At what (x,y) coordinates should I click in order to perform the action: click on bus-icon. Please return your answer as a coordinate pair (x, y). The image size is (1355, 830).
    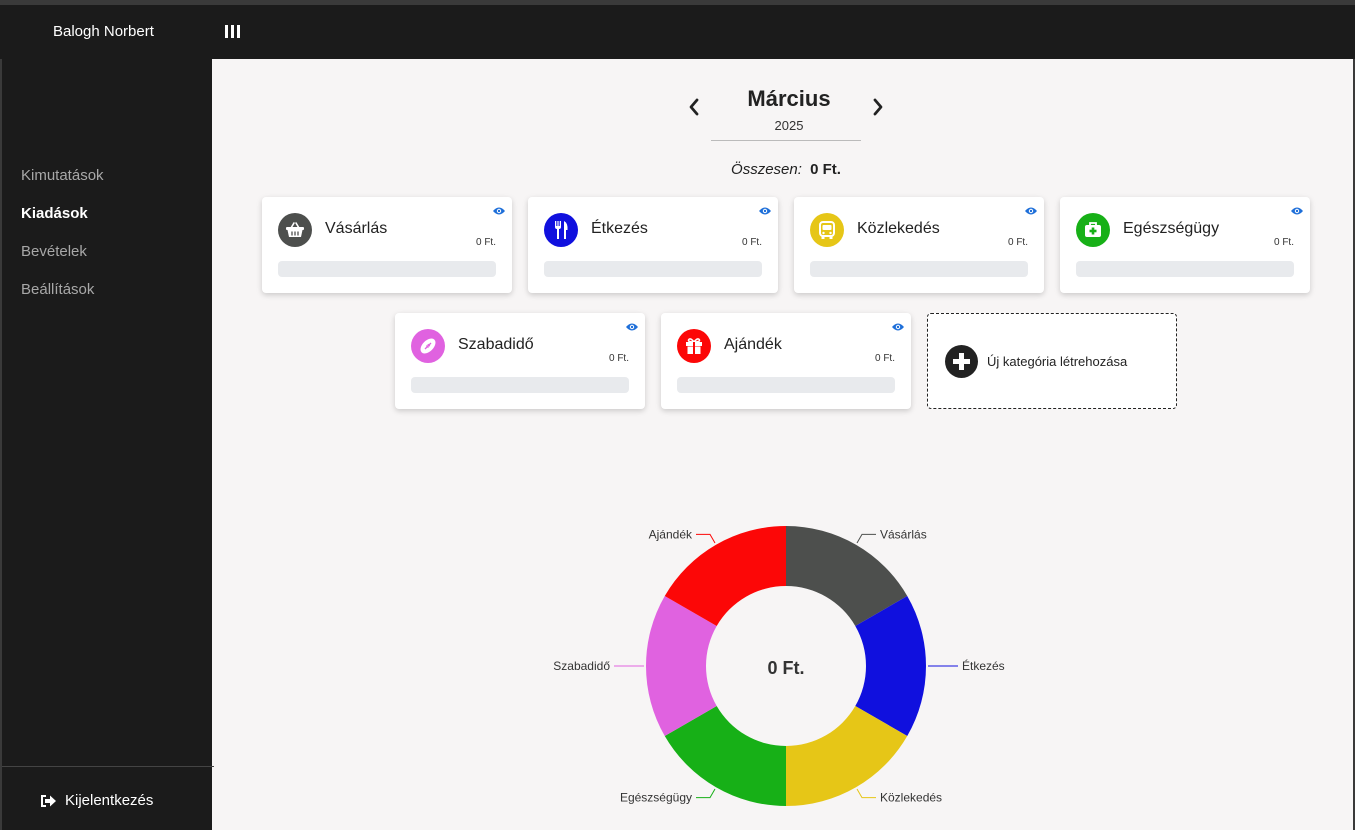
    Looking at the image, I should click on (827, 230).